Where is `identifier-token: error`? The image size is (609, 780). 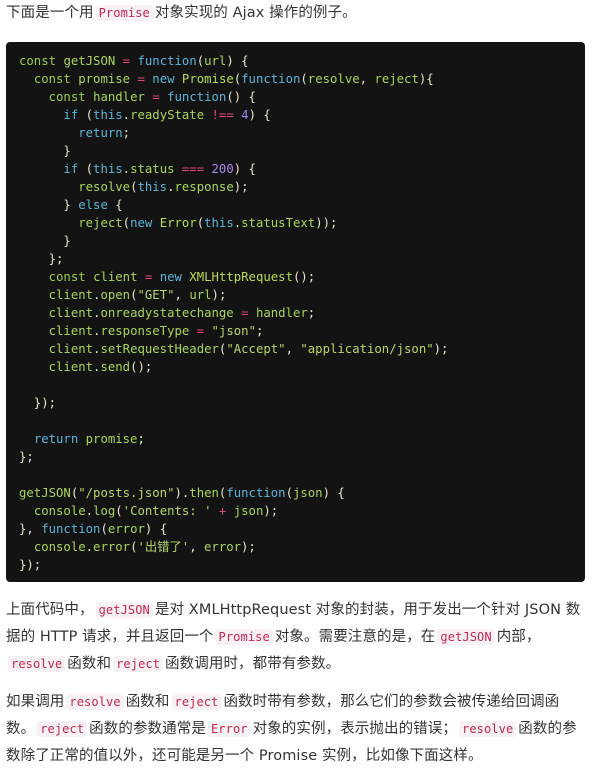
identifier-token: error is located at coordinates (126, 529).